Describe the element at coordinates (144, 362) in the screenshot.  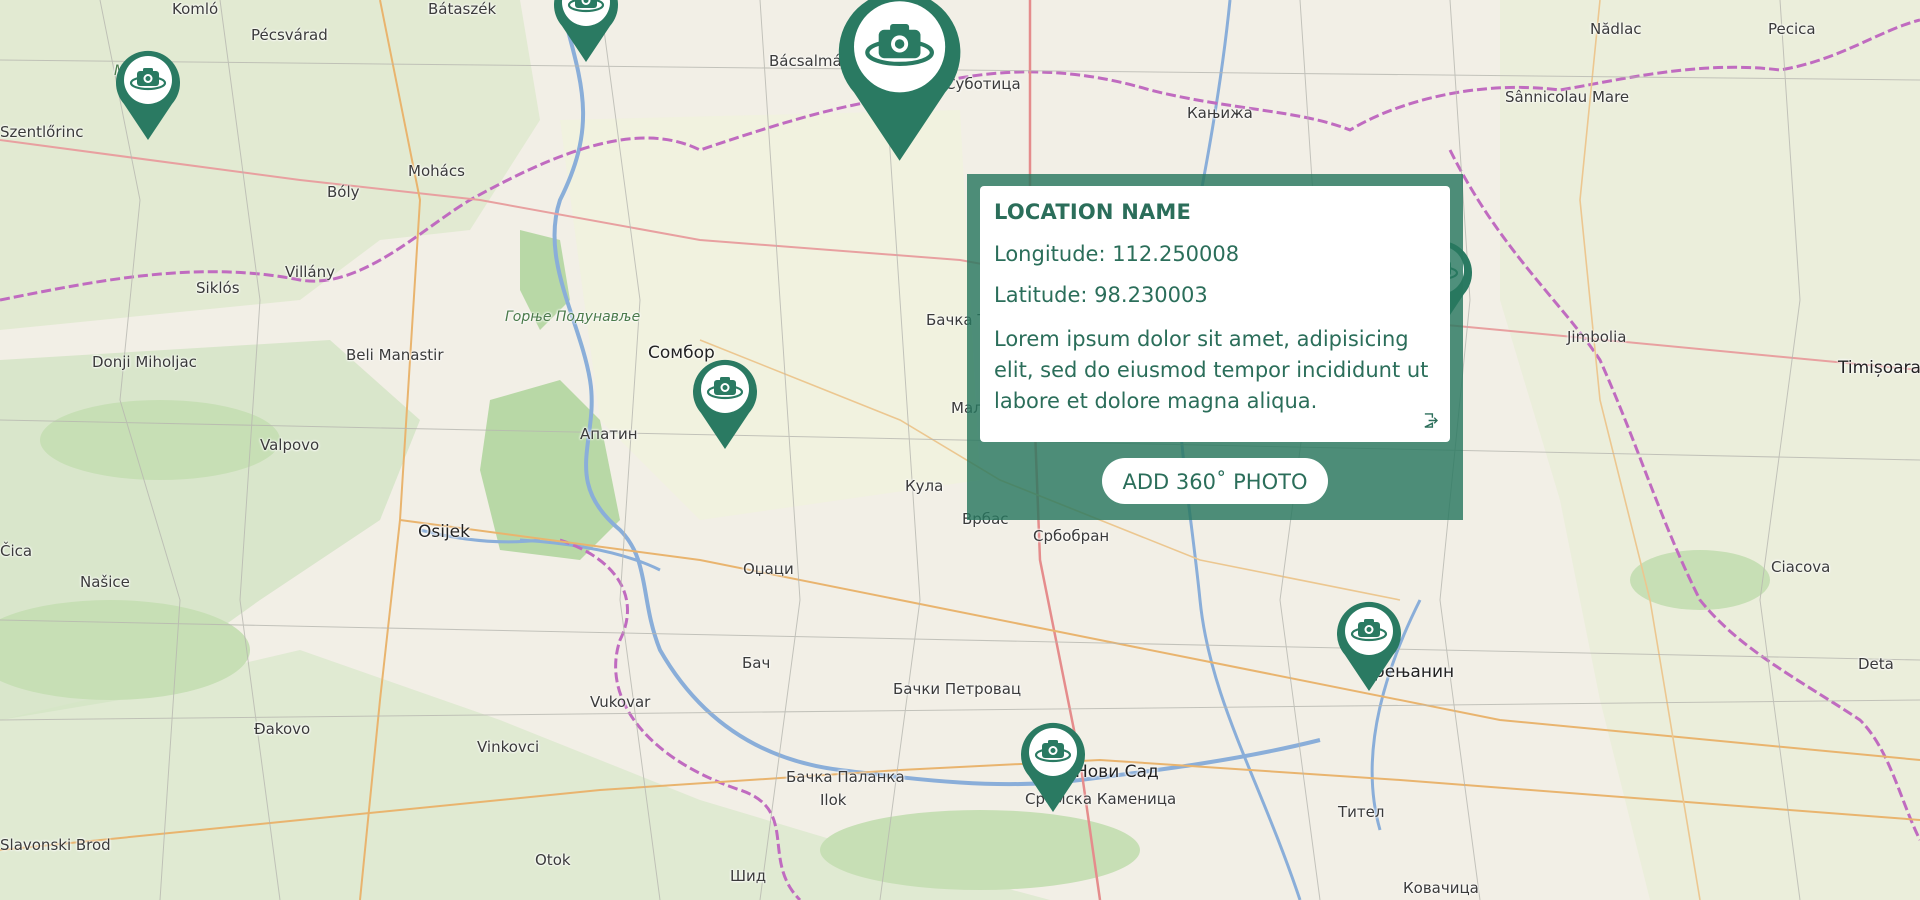
I see `place-label: Donji Miholjac` at that location.